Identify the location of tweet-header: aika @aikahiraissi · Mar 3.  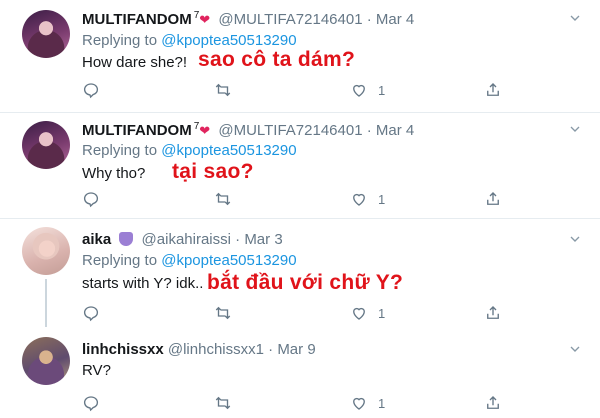
(182, 239).